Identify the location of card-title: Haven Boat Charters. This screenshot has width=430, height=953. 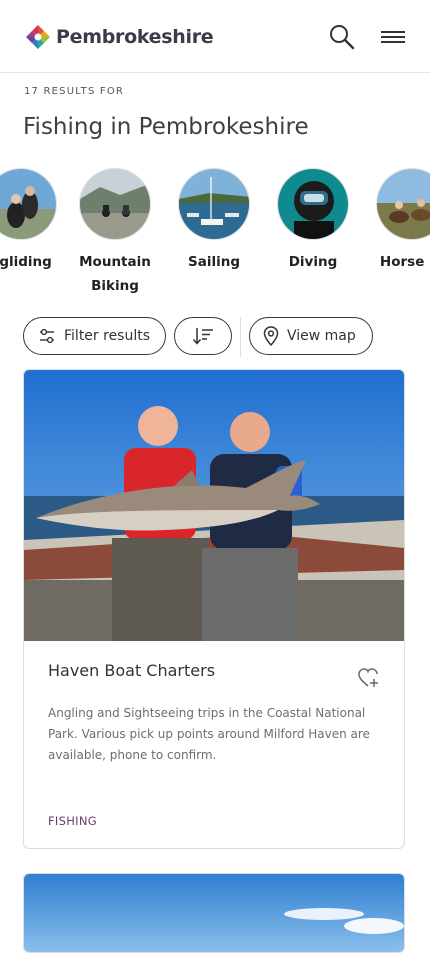
(132, 670).